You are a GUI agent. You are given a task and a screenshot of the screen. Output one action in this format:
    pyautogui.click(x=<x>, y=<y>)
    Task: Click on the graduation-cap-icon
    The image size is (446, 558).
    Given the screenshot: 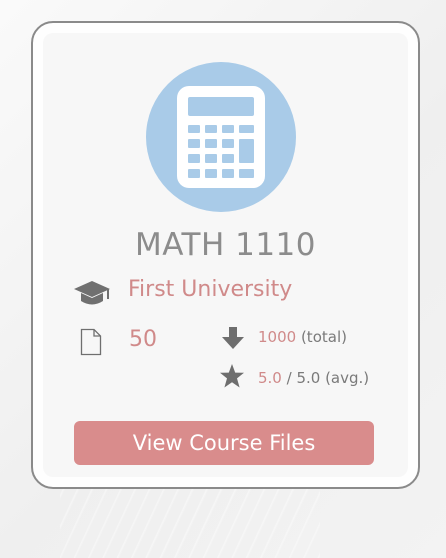 What is the action you would take?
    pyautogui.click(x=92, y=293)
    